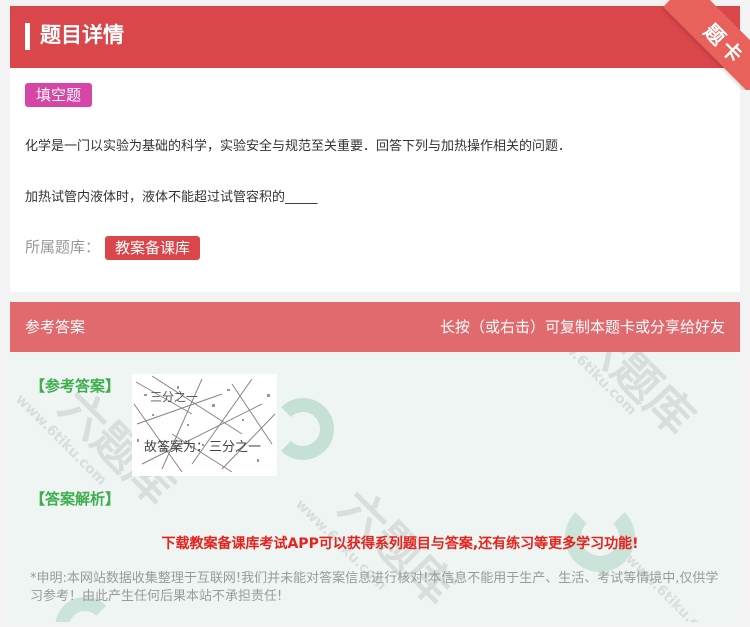 This screenshot has height=627, width=750. What do you see at coordinates (174, 397) in the screenshot?
I see `answer-image-handwriting: 三分之一` at bounding box center [174, 397].